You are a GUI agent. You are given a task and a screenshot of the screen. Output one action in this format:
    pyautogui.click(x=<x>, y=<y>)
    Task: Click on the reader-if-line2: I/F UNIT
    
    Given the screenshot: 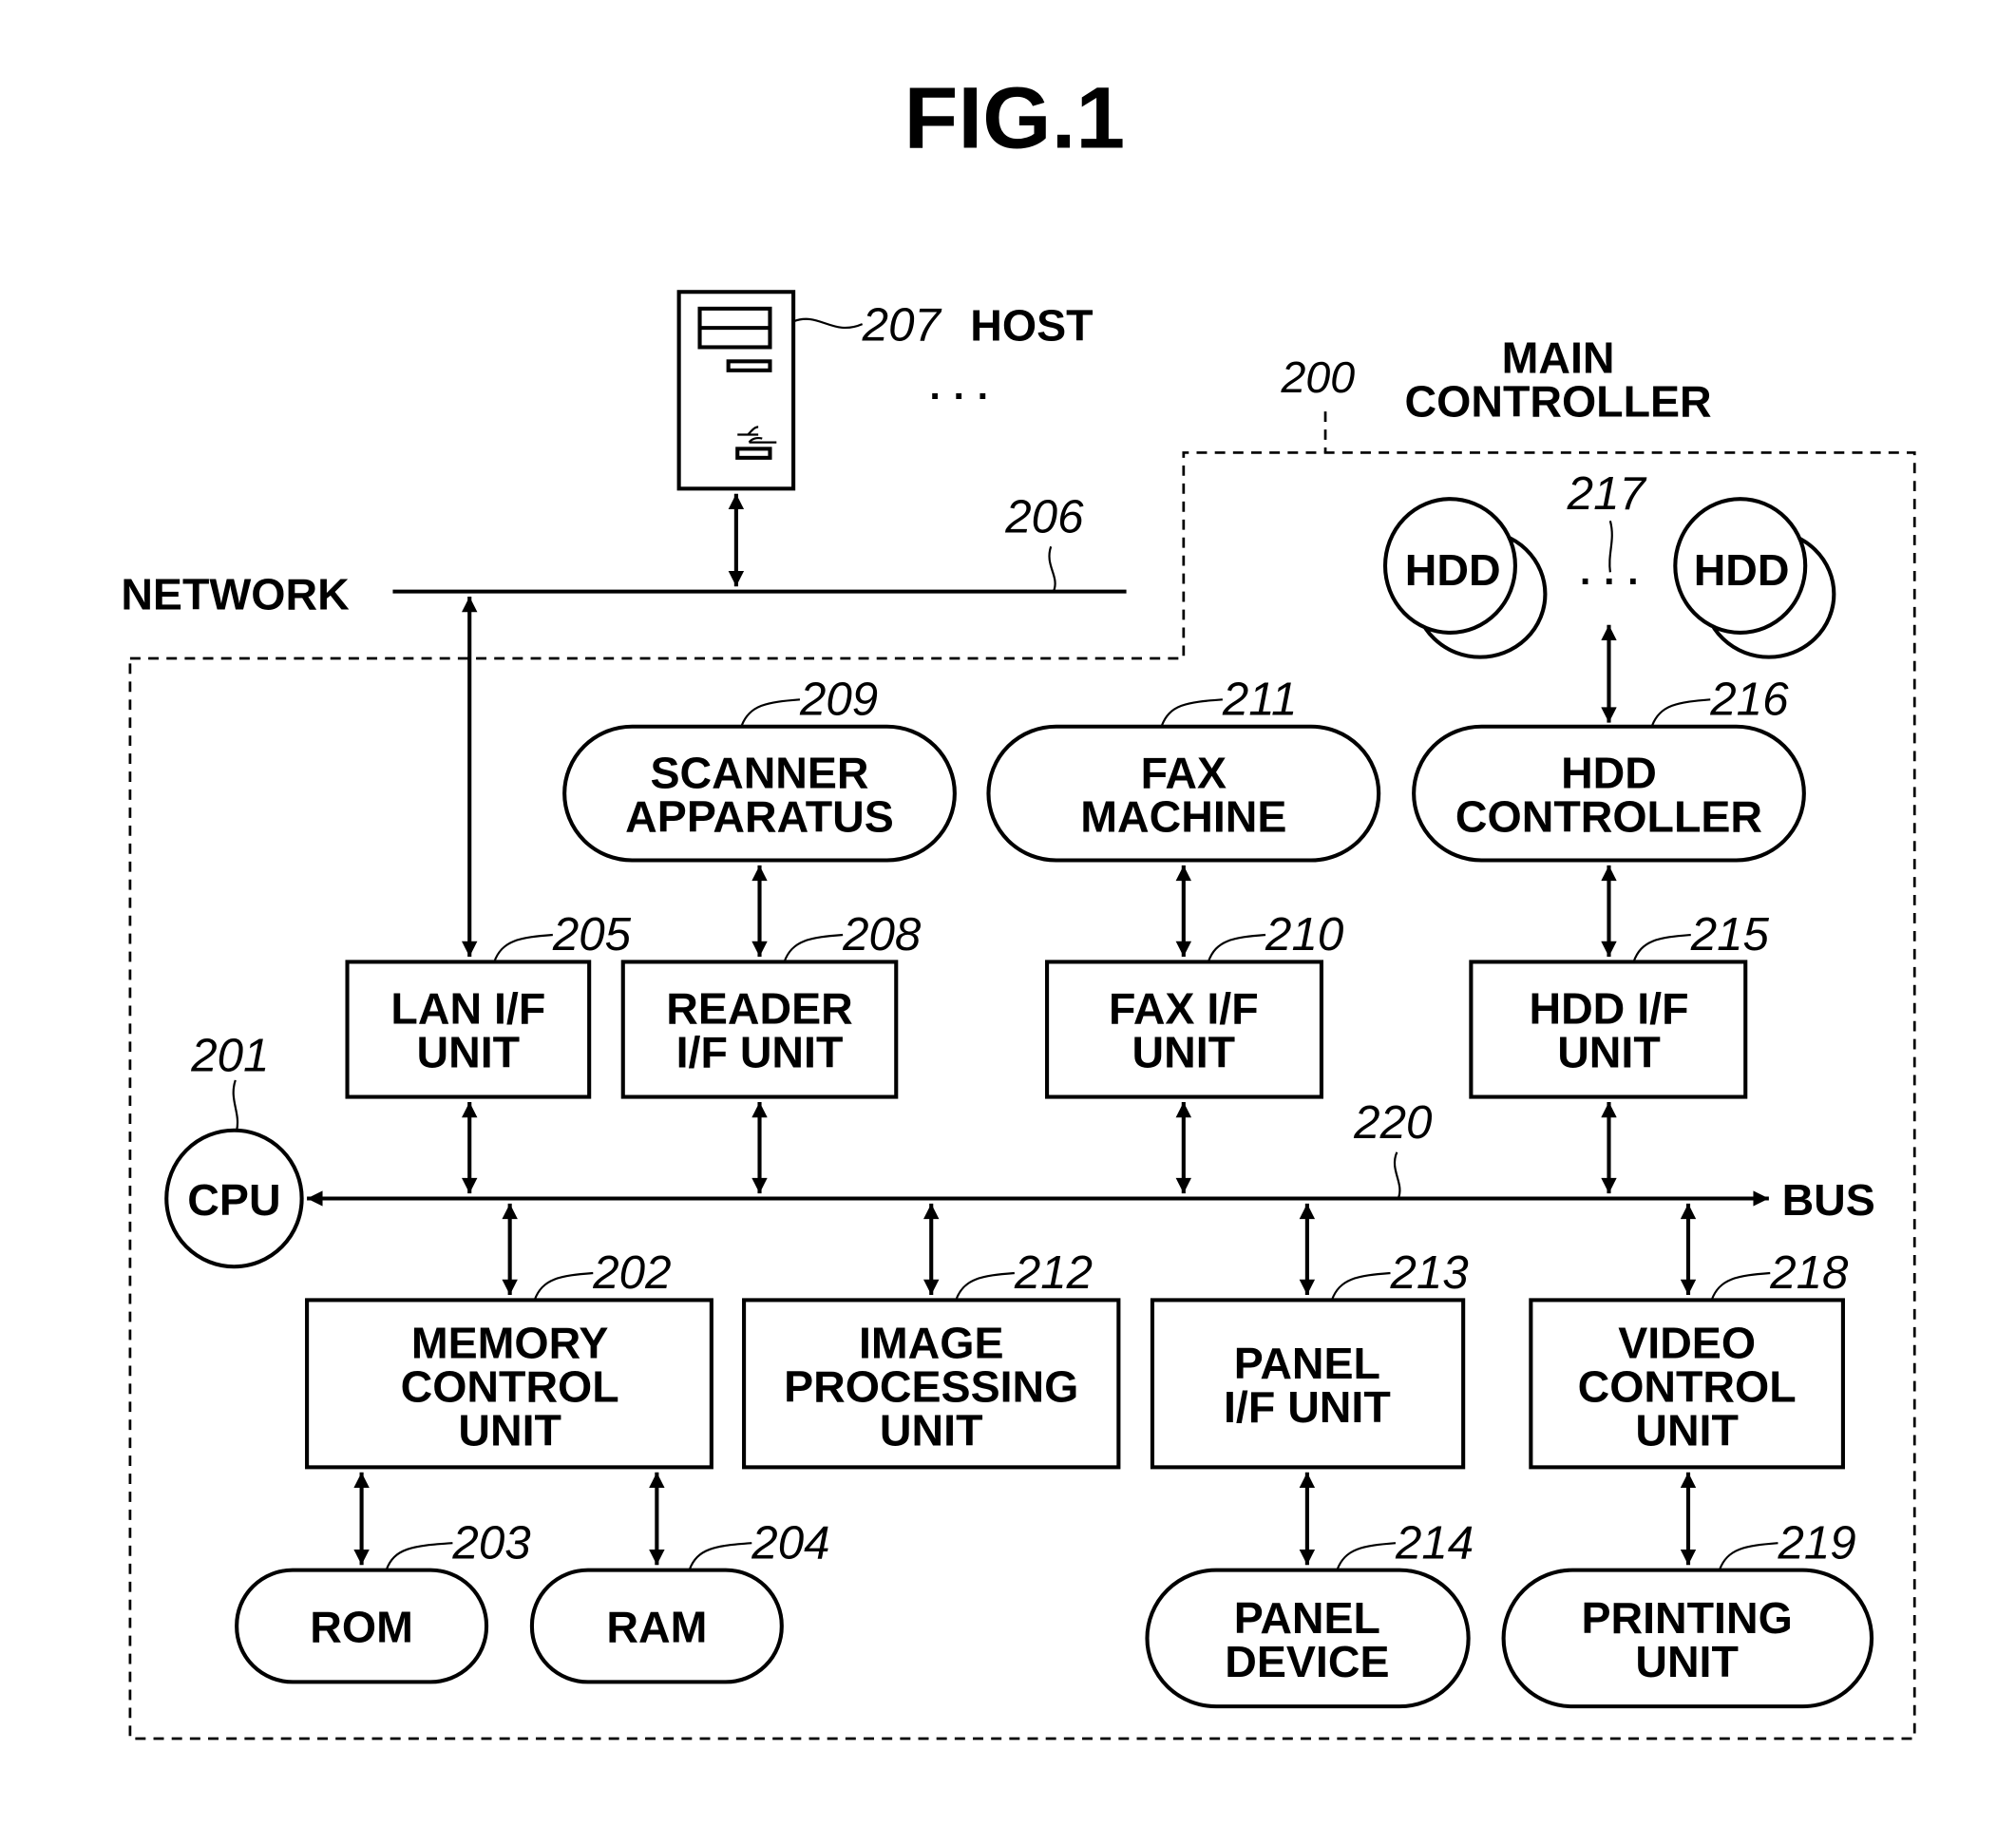 What is the action you would take?
    pyautogui.click(x=760, y=1052)
    